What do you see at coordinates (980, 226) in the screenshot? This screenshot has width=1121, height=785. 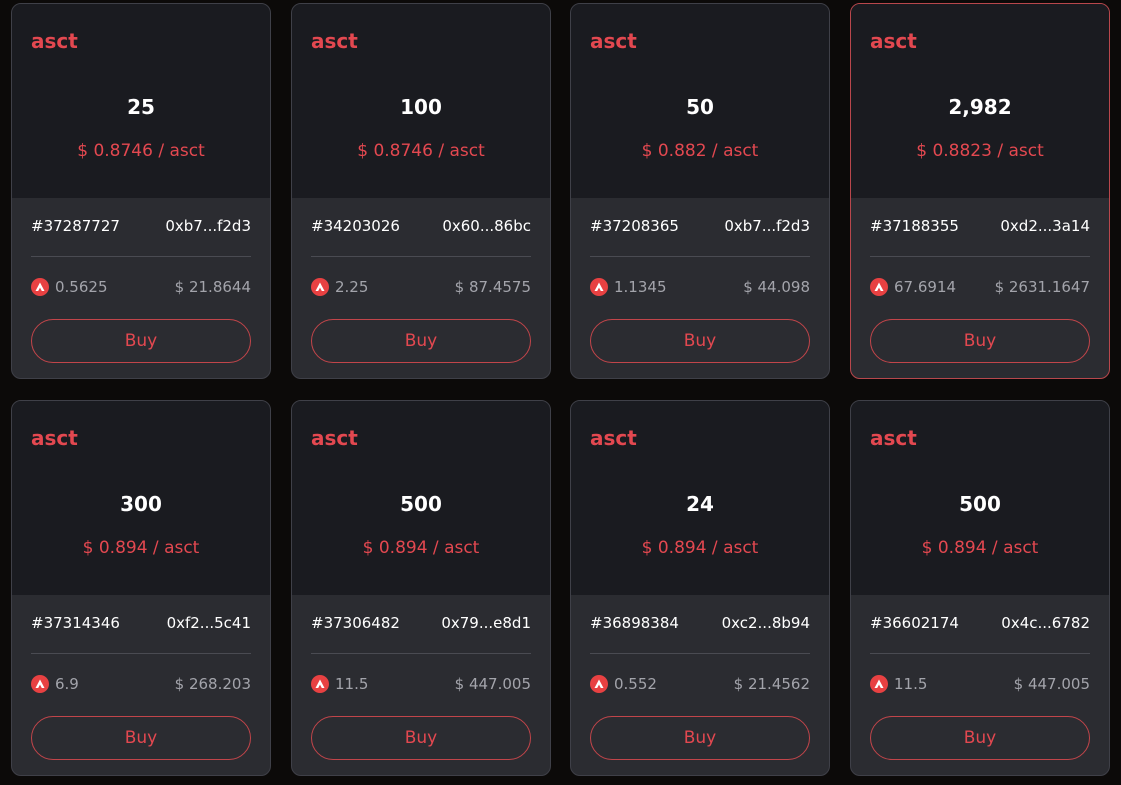 I see `listing-meta-row: #37188355 0xd2...3a14` at bounding box center [980, 226].